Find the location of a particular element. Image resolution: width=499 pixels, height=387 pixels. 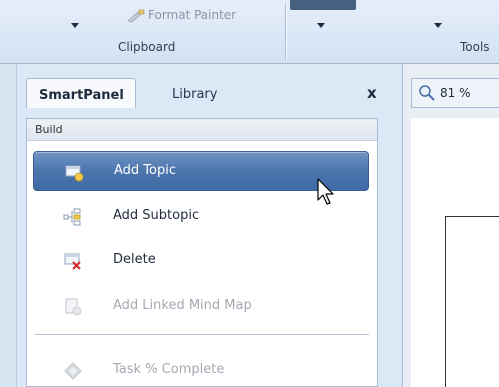

menu-item-task-complete: Task % Complete is located at coordinates (201, 369).